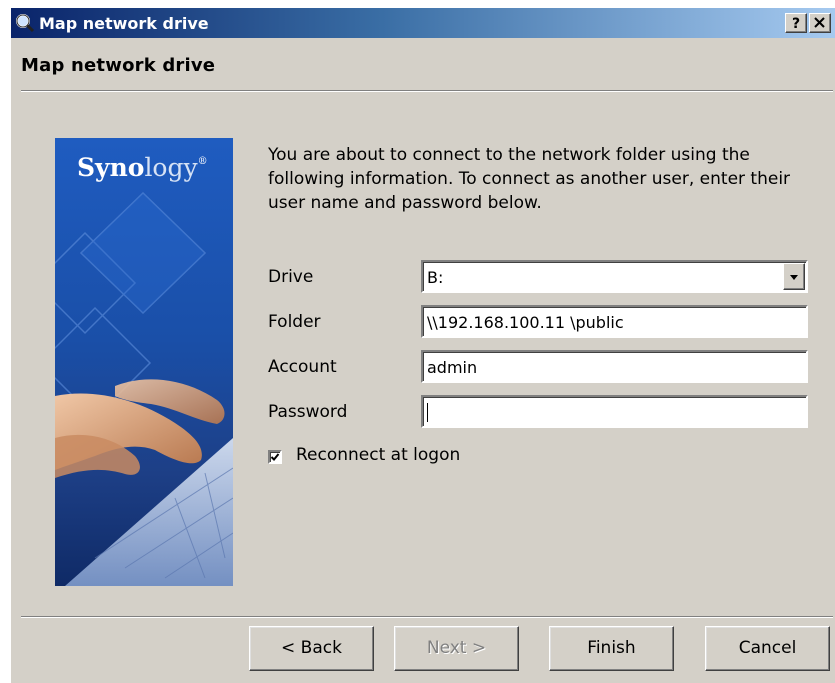  Describe the element at coordinates (25, 23) in the screenshot. I see `magnifier-icon` at that location.